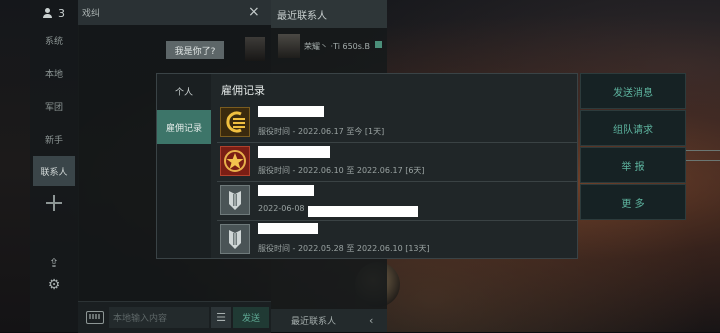 The width and height of the screenshot is (720, 333). What do you see at coordinates (54, 139) in the screenshot?
I see `sidebar-item-newbie: 新手` at bounding box center [54, 139].